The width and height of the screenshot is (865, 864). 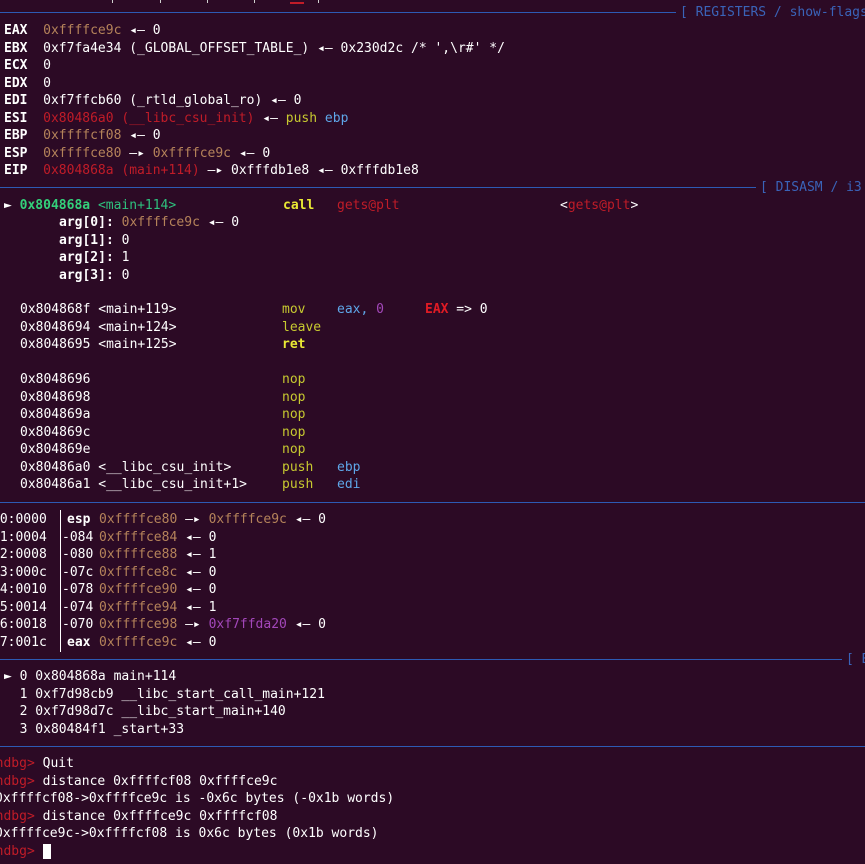 What do you see at coordinates (55, 484) in the screenshot?
I see `instruction-address: 0x80486a1` at bounding box center [55, 484].